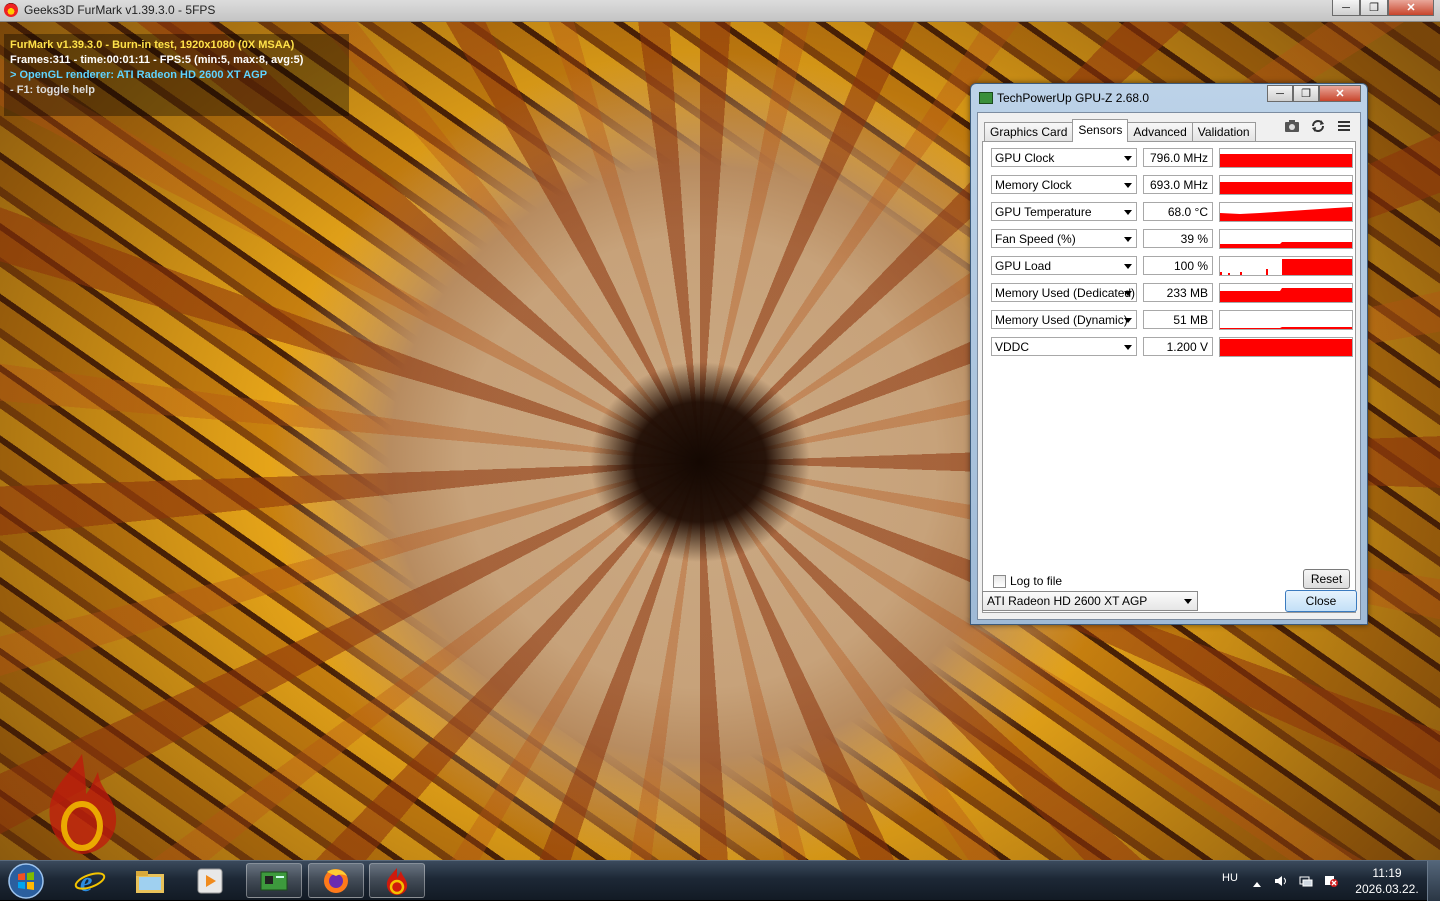 Image resolution: width=1440 pixels, height=901 pixels. I want to click on sensor-name: GPU Clock, so click(1025, 158).